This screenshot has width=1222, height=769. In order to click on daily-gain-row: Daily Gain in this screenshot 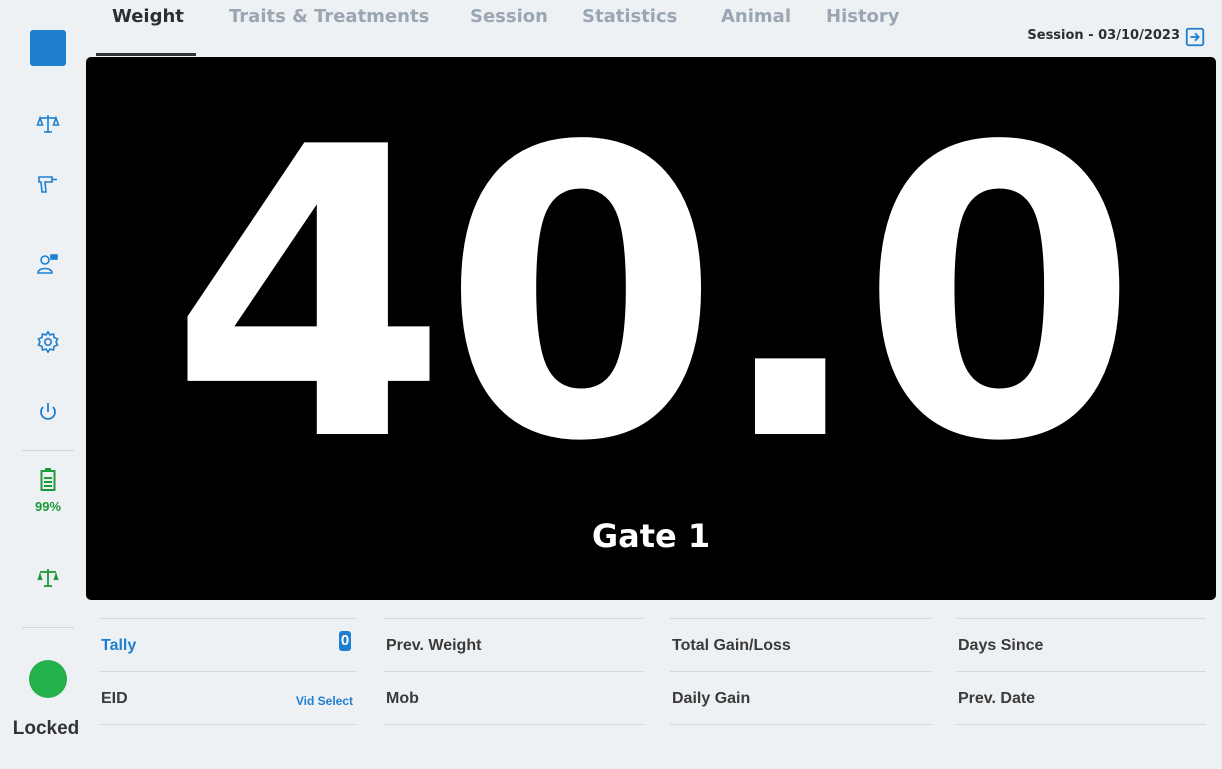, I will do `click(801, 698)`.